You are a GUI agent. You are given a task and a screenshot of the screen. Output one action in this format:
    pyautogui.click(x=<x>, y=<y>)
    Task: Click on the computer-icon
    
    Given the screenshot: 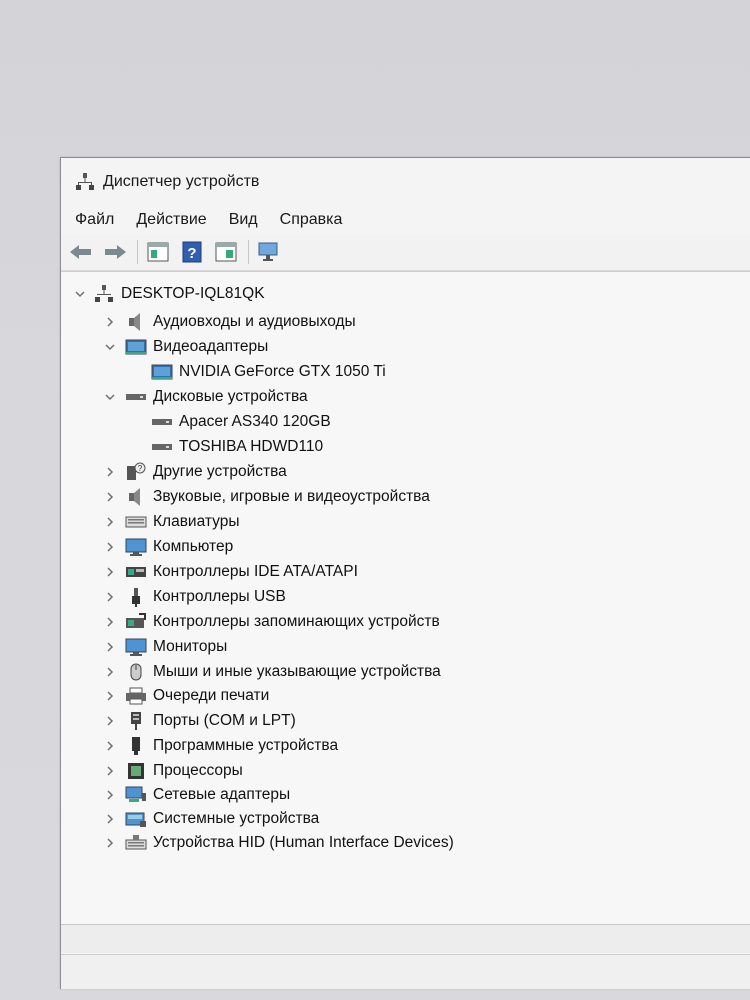 What is the action you would take?
    pyautogui.click(x=136, y=547)
    